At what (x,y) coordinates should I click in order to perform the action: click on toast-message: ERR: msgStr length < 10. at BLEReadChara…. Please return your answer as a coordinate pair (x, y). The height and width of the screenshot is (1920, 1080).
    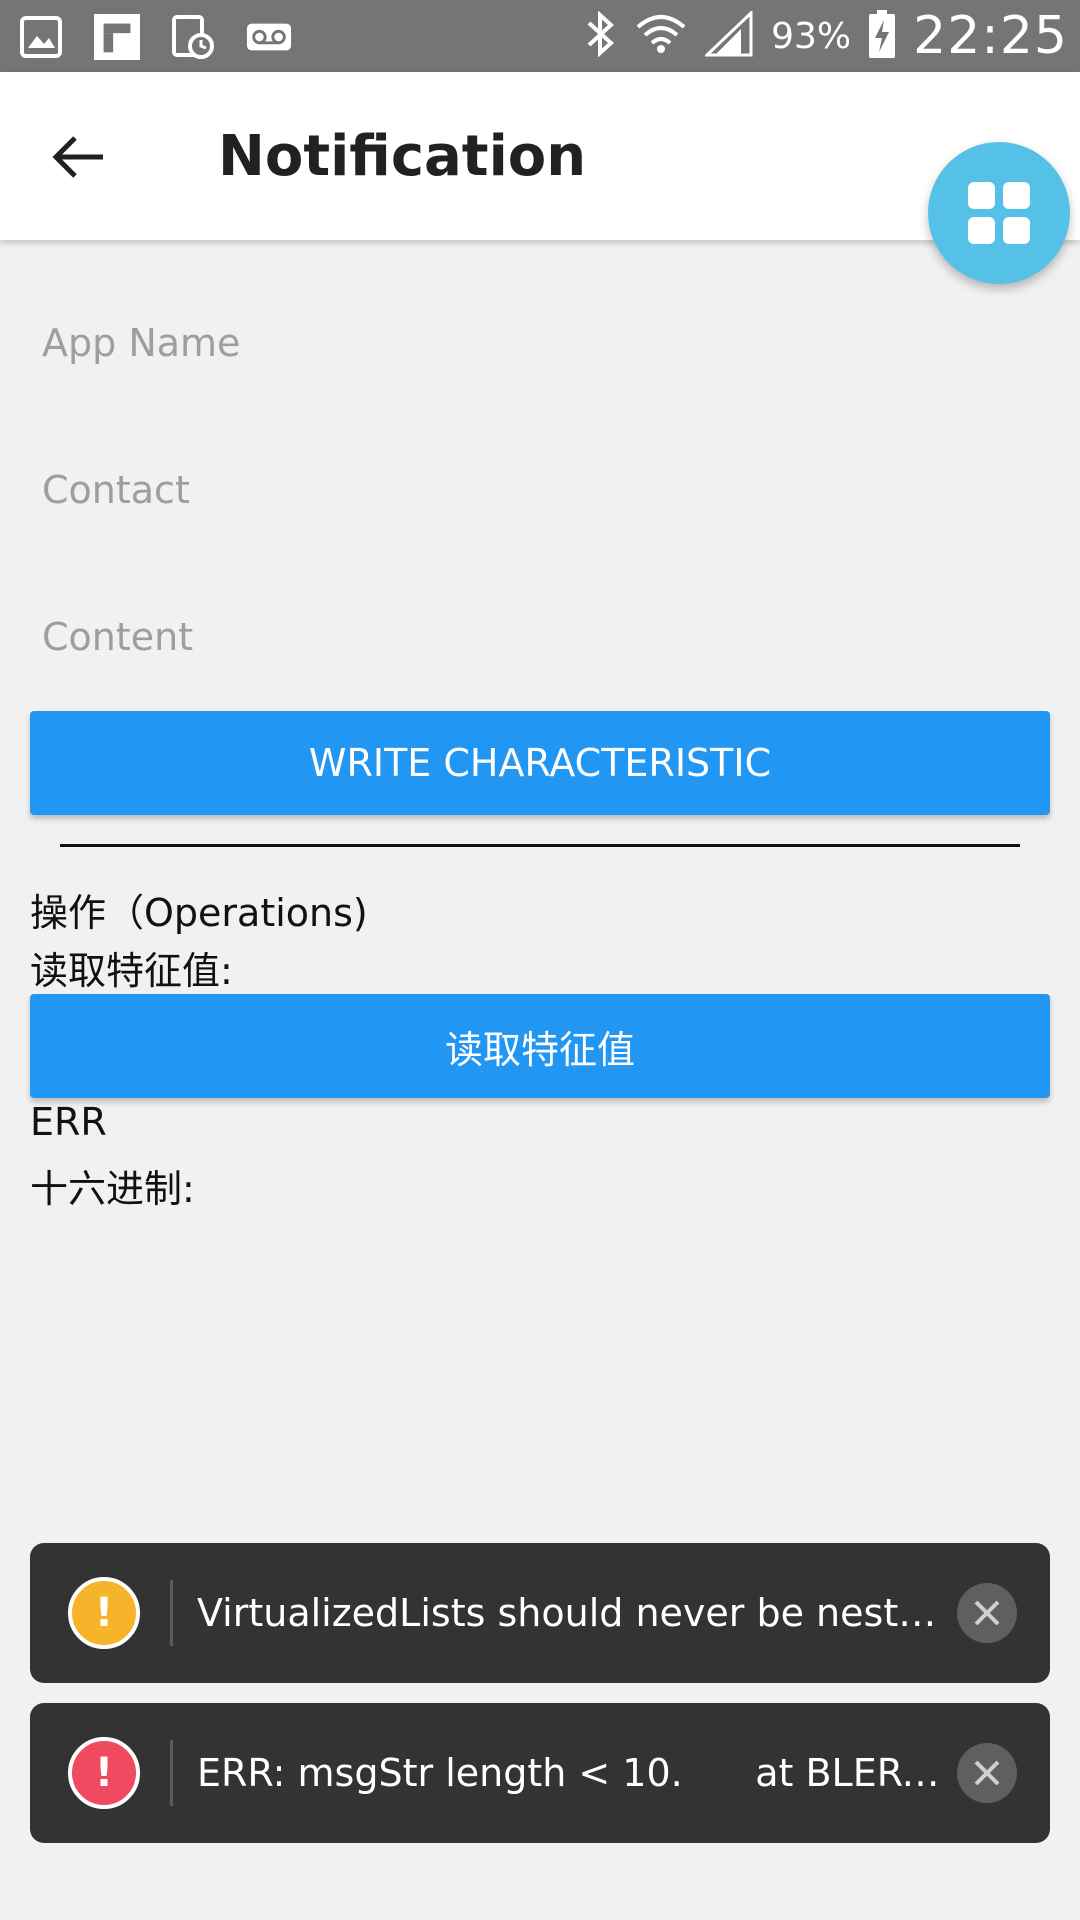
    Looking at the image, I should click on (569, 1773).